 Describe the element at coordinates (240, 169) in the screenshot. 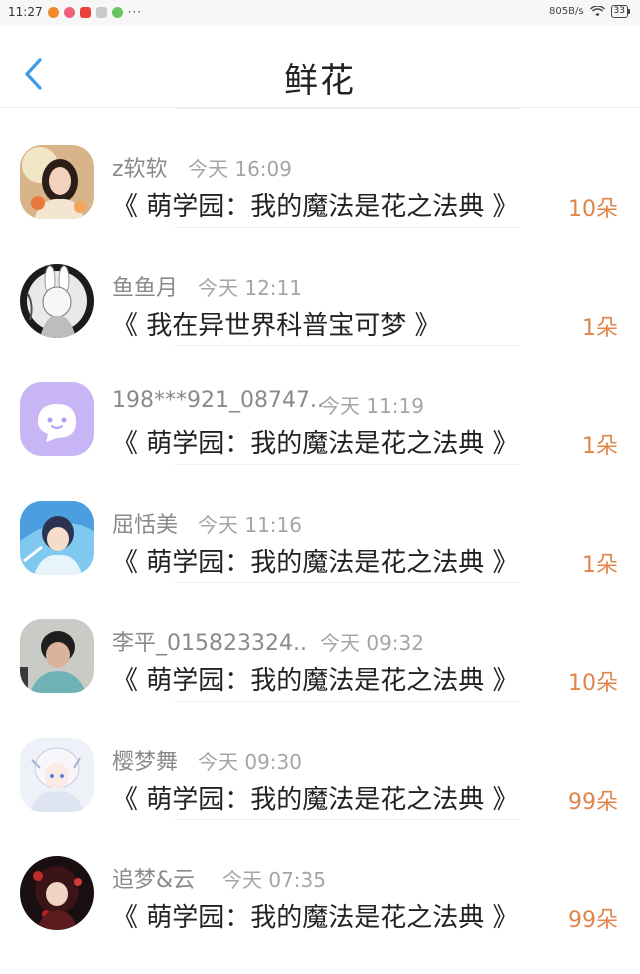

I see `timestamp: 今天 16:09` at that location.